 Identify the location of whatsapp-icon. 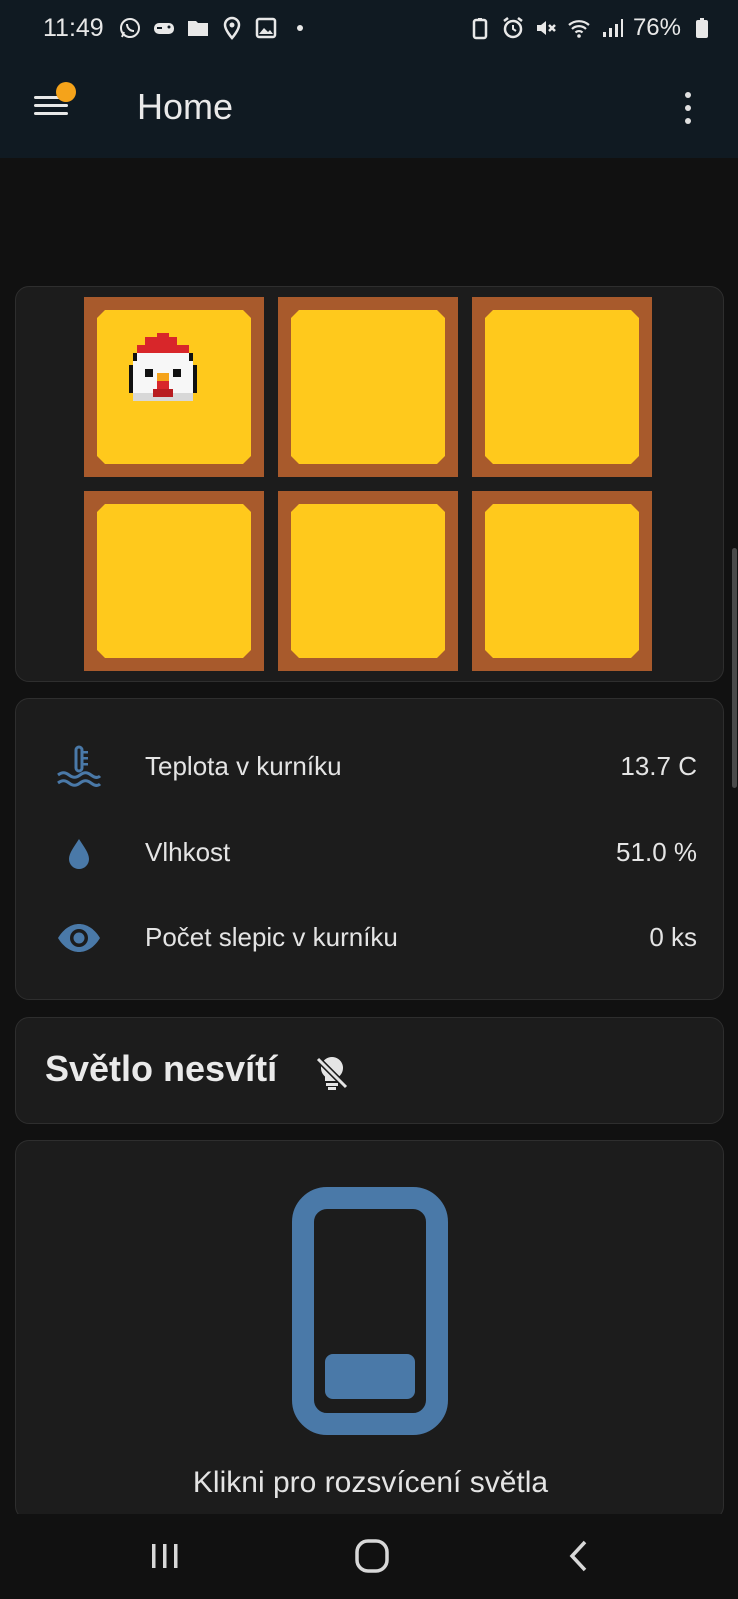
(130, 28).